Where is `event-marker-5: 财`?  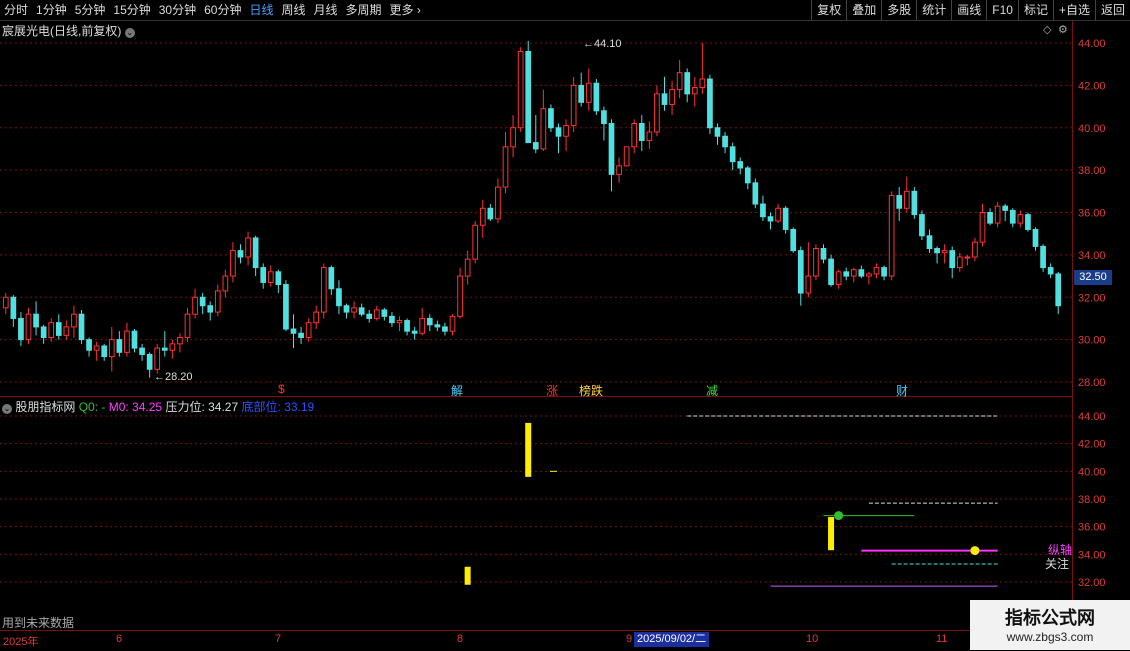 event-marker-5: 财 is located at coordinates (902, 390).